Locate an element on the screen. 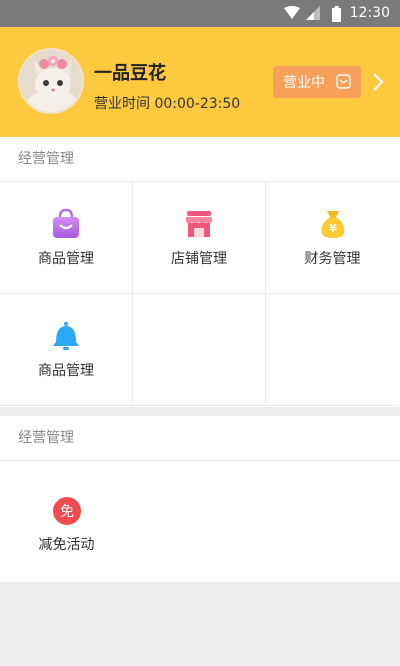 This screenshot has width=400, height=666. grid-item-label: 减免活动 is located at coordinates (66, 545).